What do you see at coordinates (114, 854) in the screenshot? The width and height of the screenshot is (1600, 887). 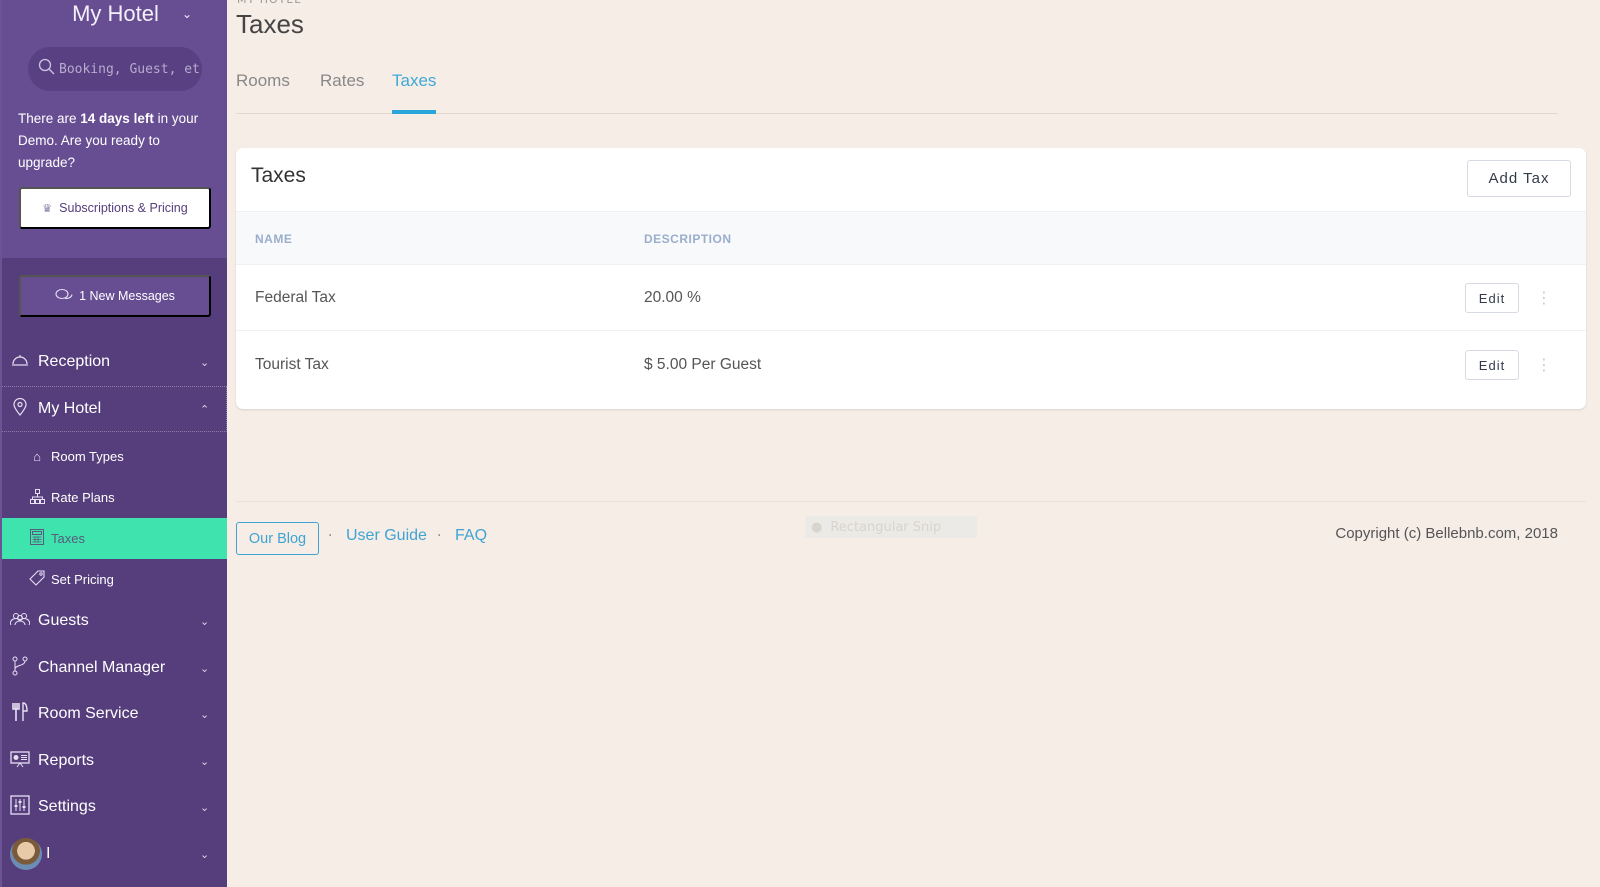 I see `nav-user-profile: I ⌄` at bounding box center [114, 854].